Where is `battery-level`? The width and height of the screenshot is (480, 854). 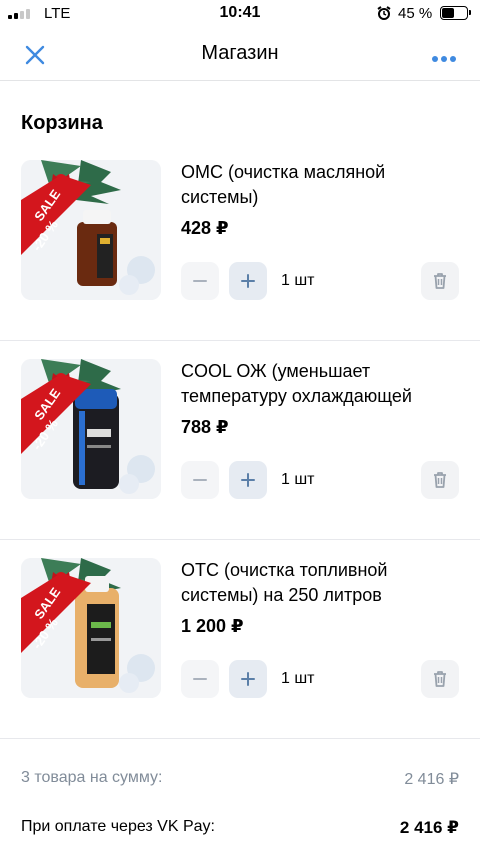 battery-level is located at coordinates (448, 13).